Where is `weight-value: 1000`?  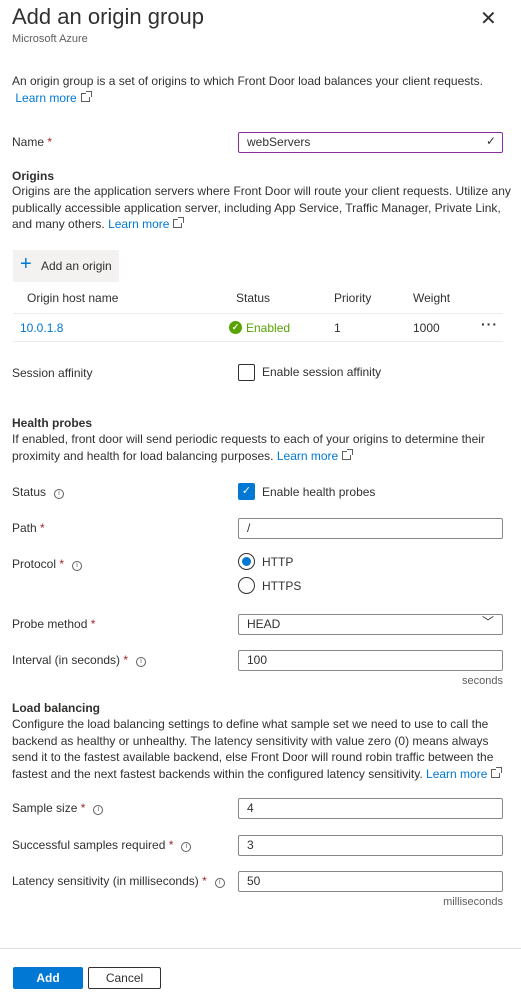
weight-value: 1000 is located at coordinates (426, 328).